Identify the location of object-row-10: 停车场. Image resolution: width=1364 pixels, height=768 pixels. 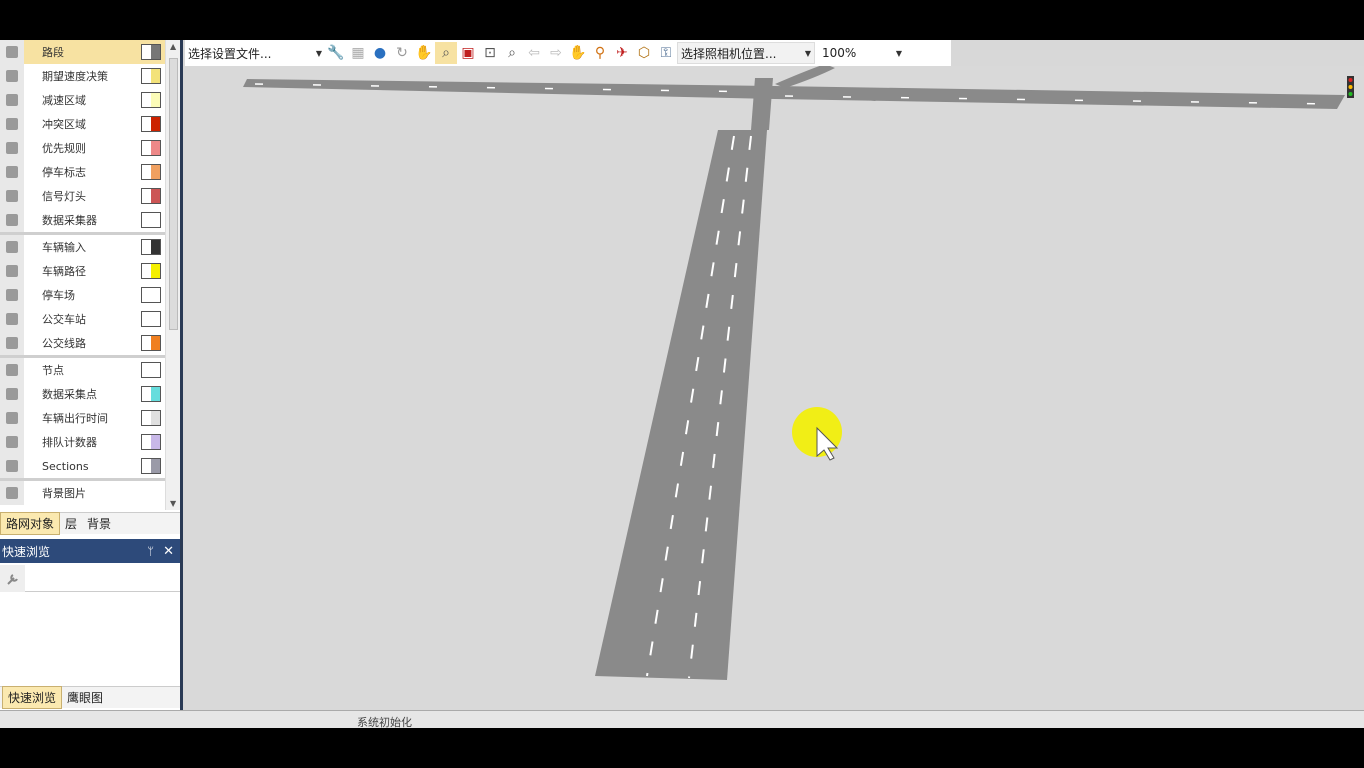
(82, 295).